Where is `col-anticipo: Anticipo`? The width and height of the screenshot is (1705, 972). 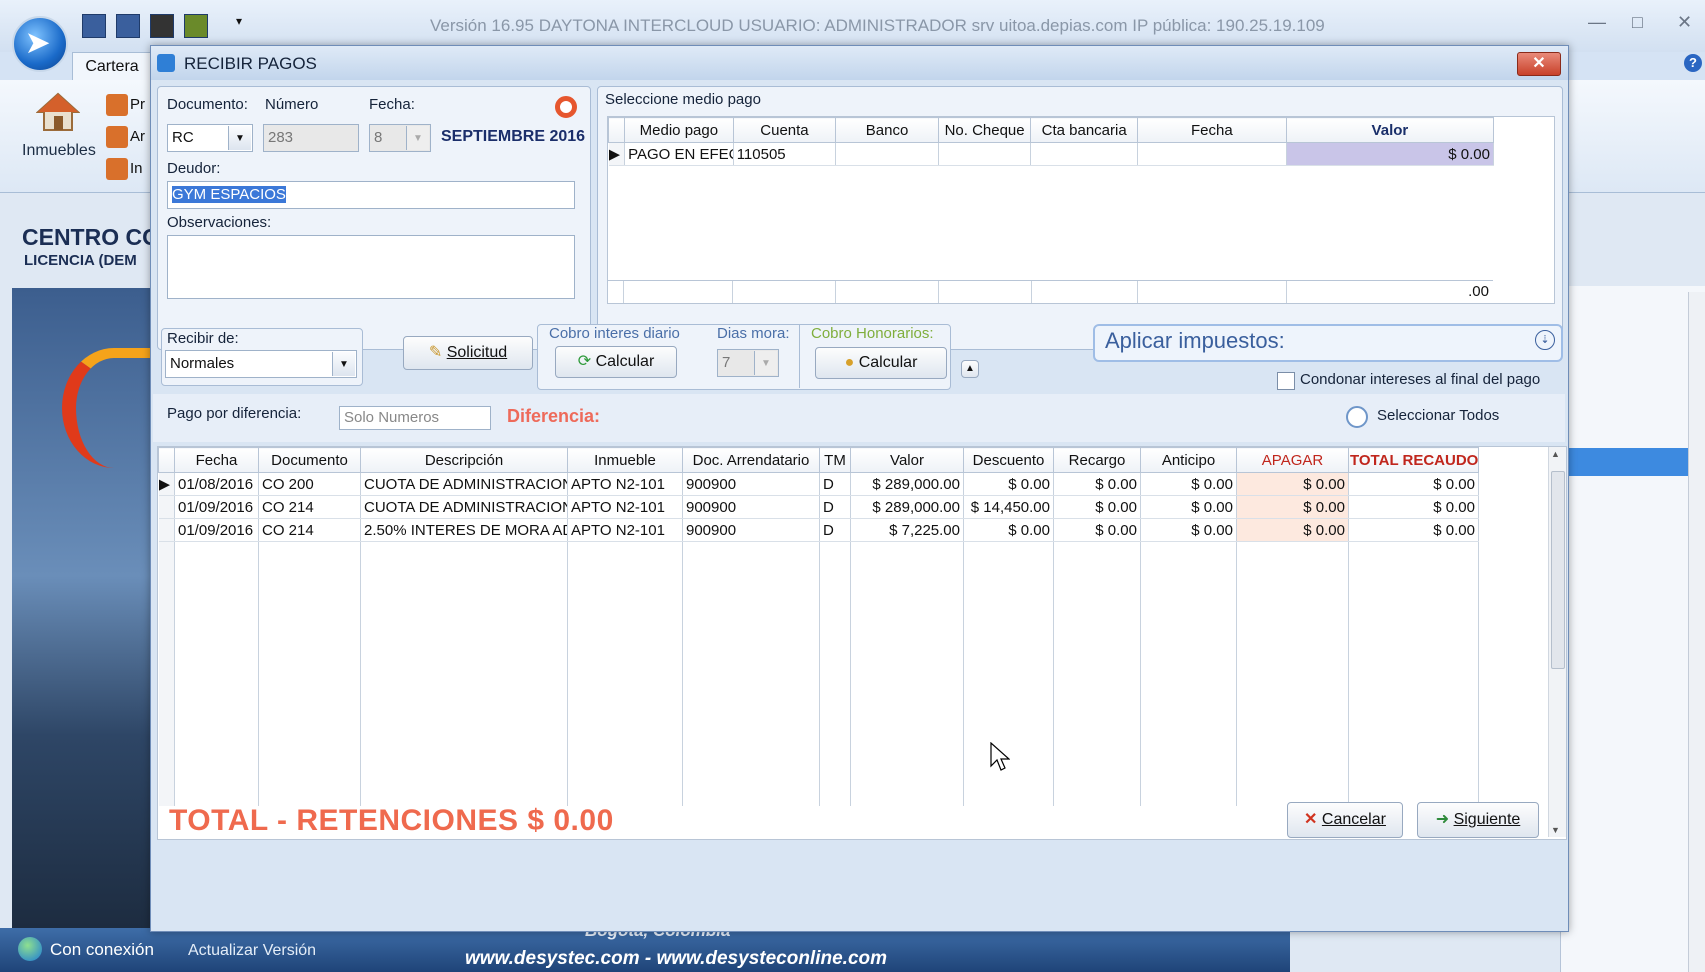
col-anticipo: Anticipo is located at coordinates (1188, 460).